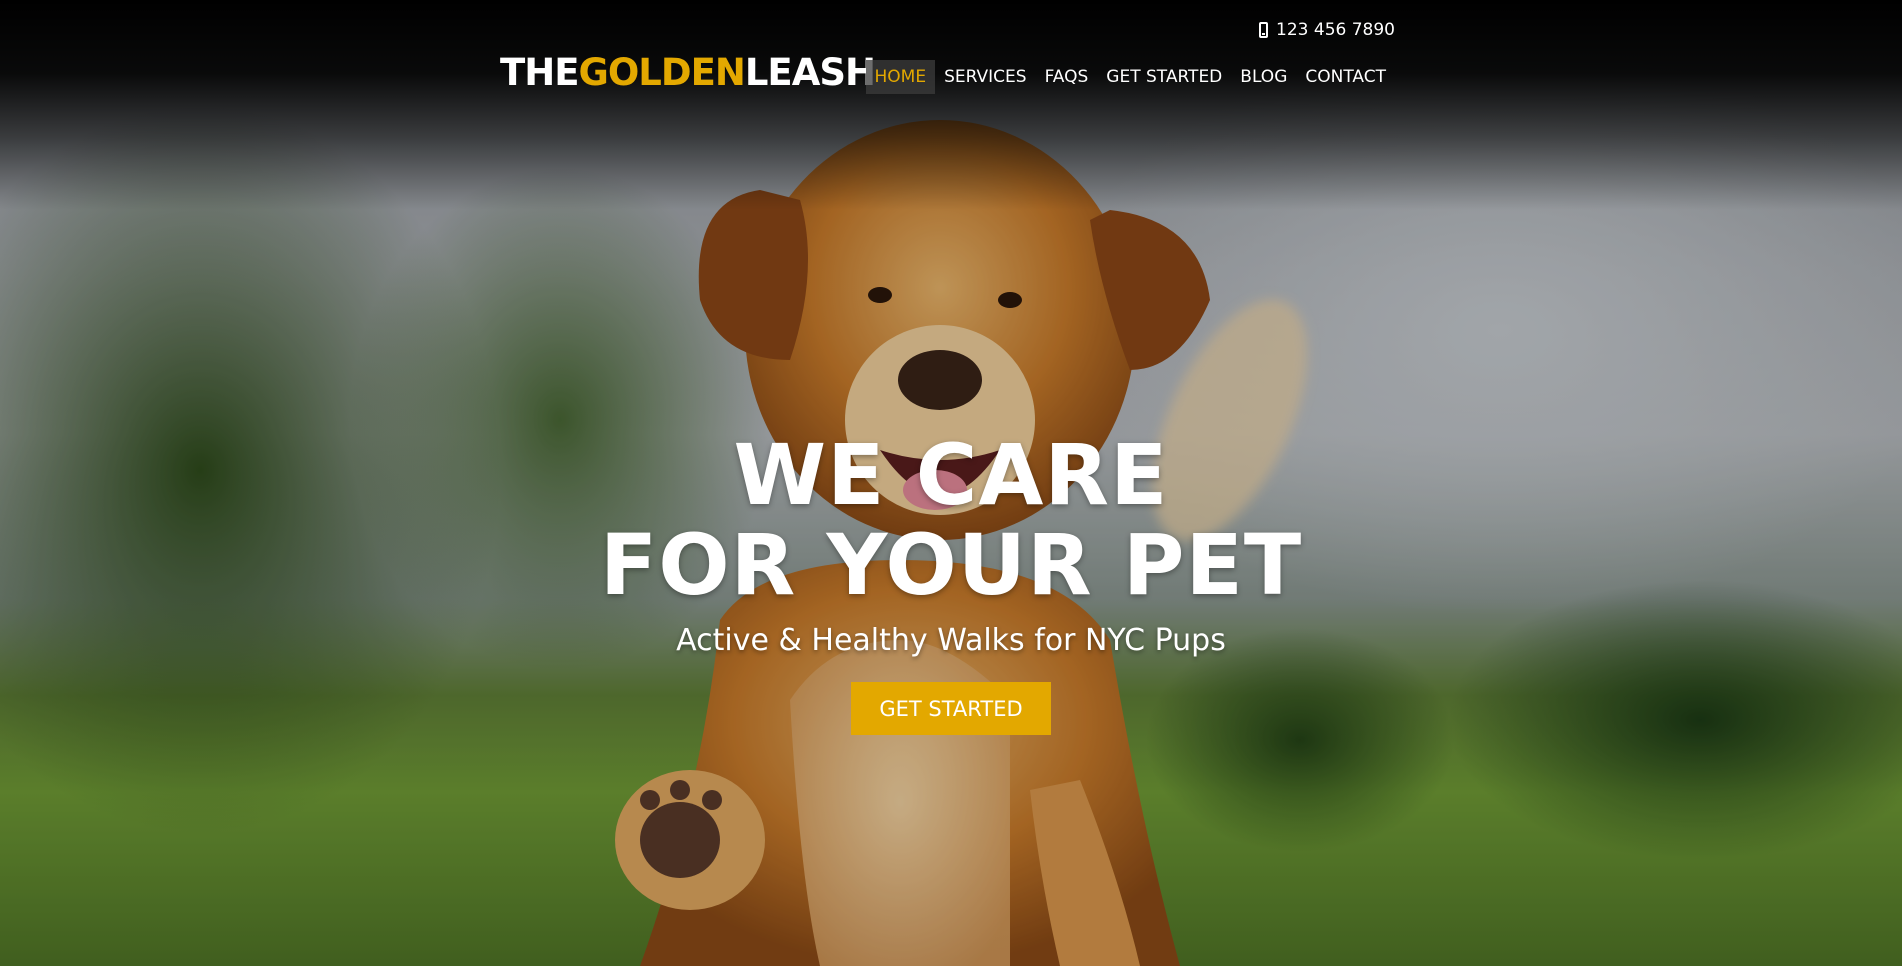  I want to click on hero-headline-line1: WE CARE, so click(951, 475).